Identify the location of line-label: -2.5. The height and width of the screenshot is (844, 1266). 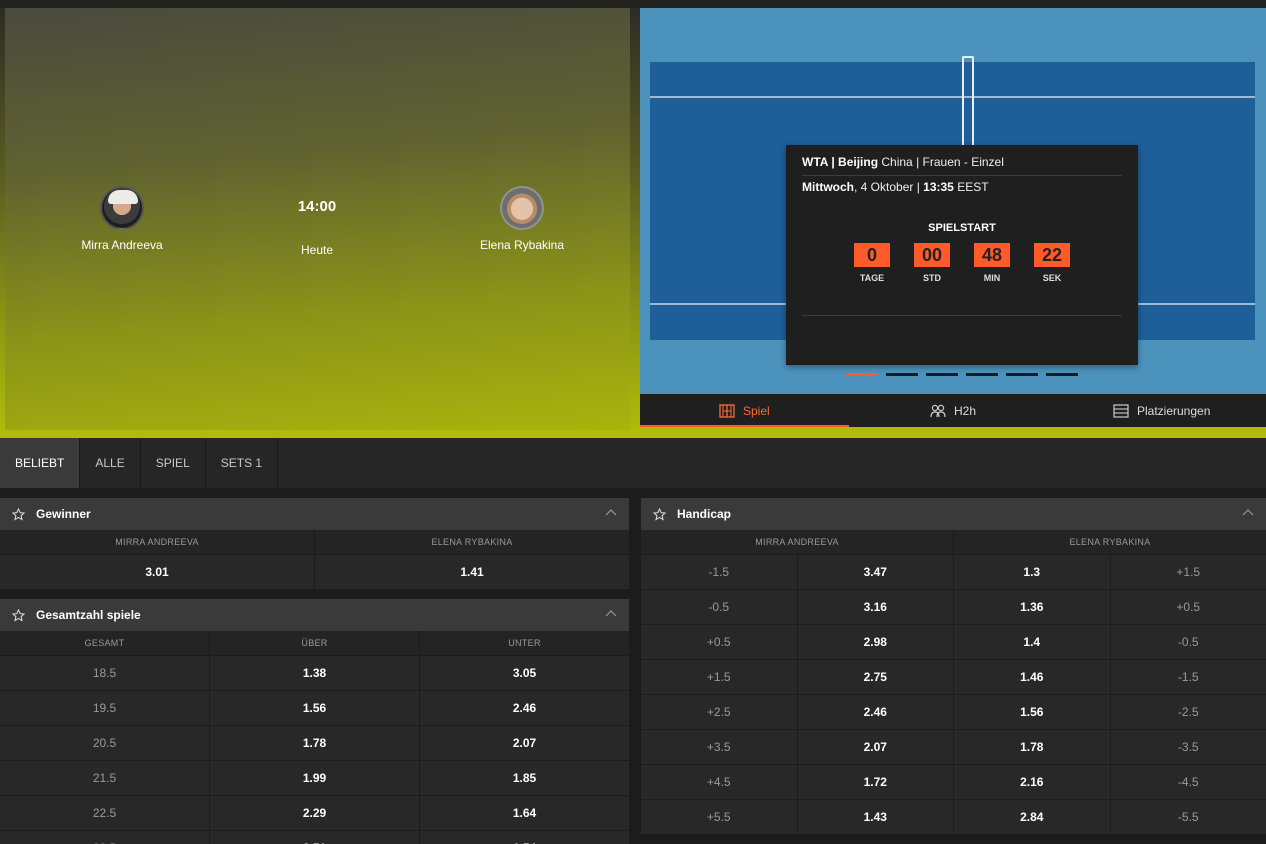
(1188, 712).